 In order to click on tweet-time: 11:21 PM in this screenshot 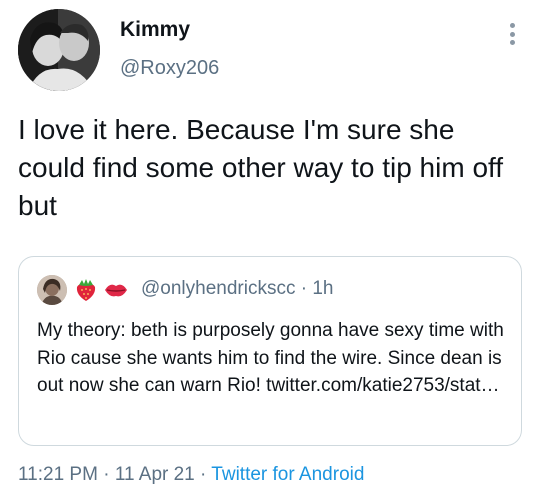, I will do `click(58, 474)`.